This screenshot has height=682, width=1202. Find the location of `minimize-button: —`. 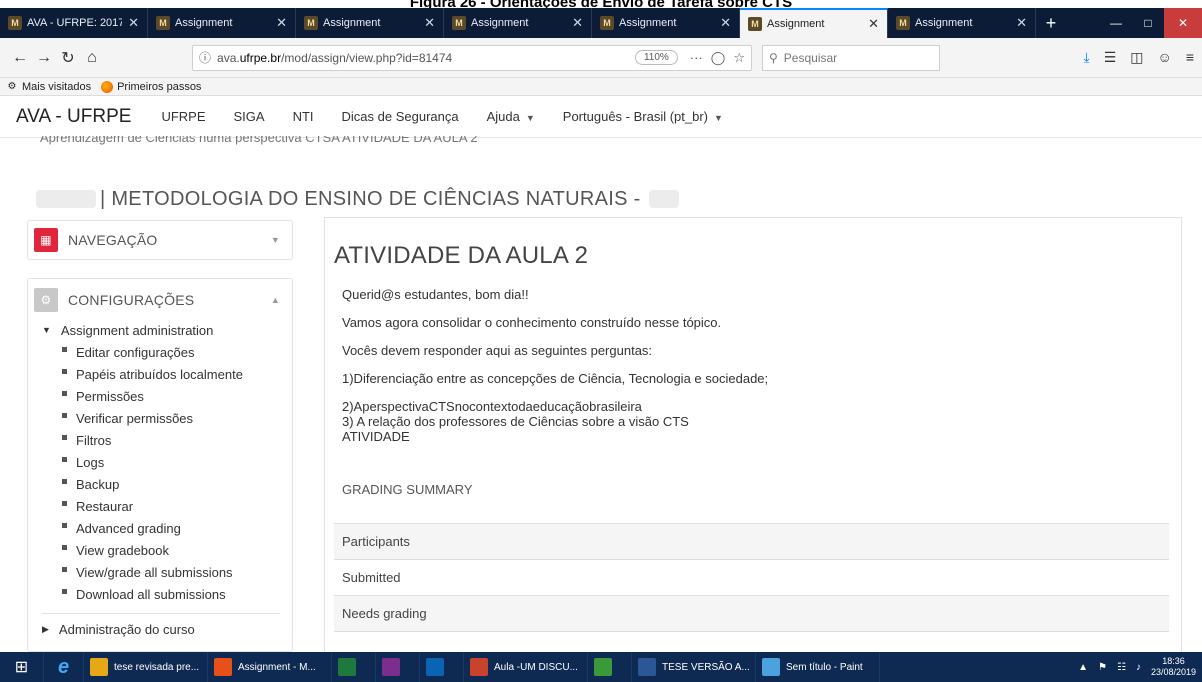

minimize-button: — is located at coordinates (1116, 23).